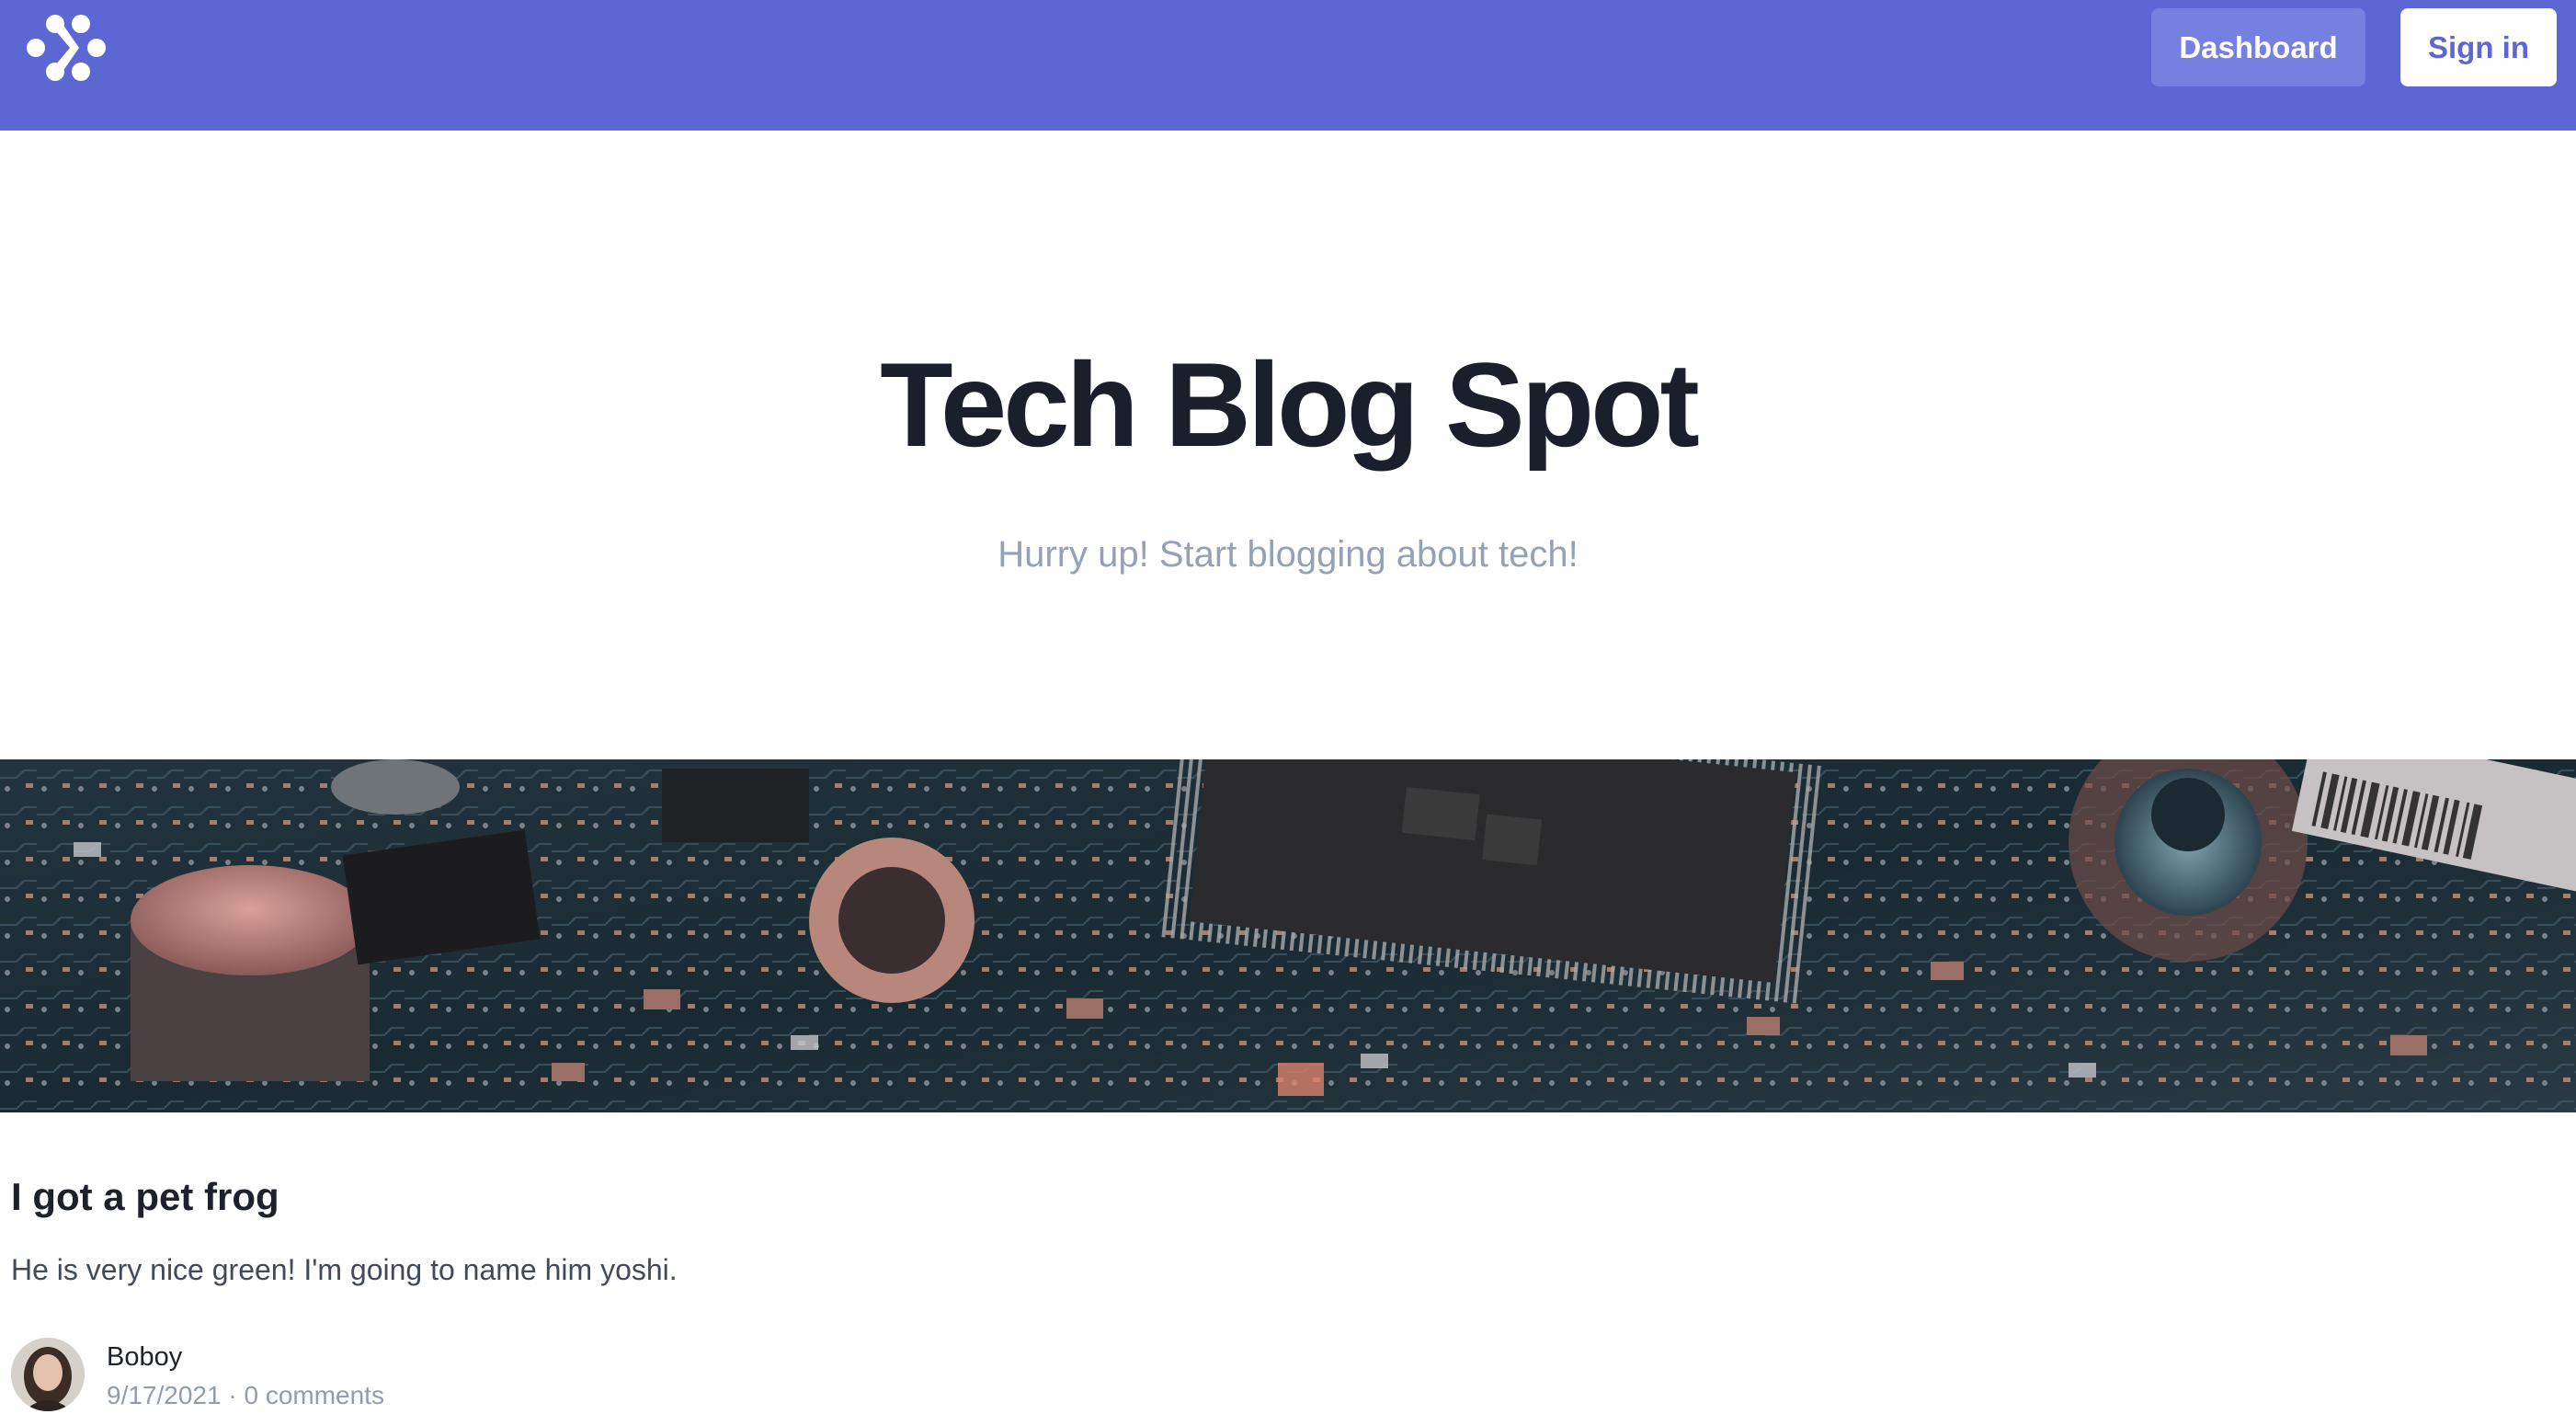  Describe the element at coordinates (314, 1395) in the screenshot. I see `post-comments-count: 0 comments` at that location.